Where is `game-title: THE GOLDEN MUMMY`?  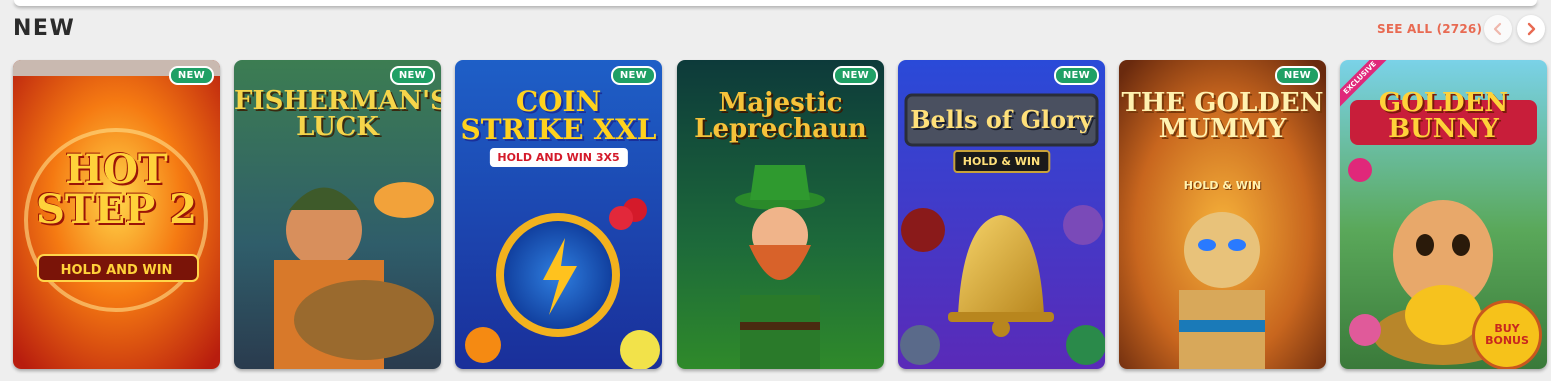 game-title: THE GOLDEN MUMMY is located at coordinates (1222, 116).